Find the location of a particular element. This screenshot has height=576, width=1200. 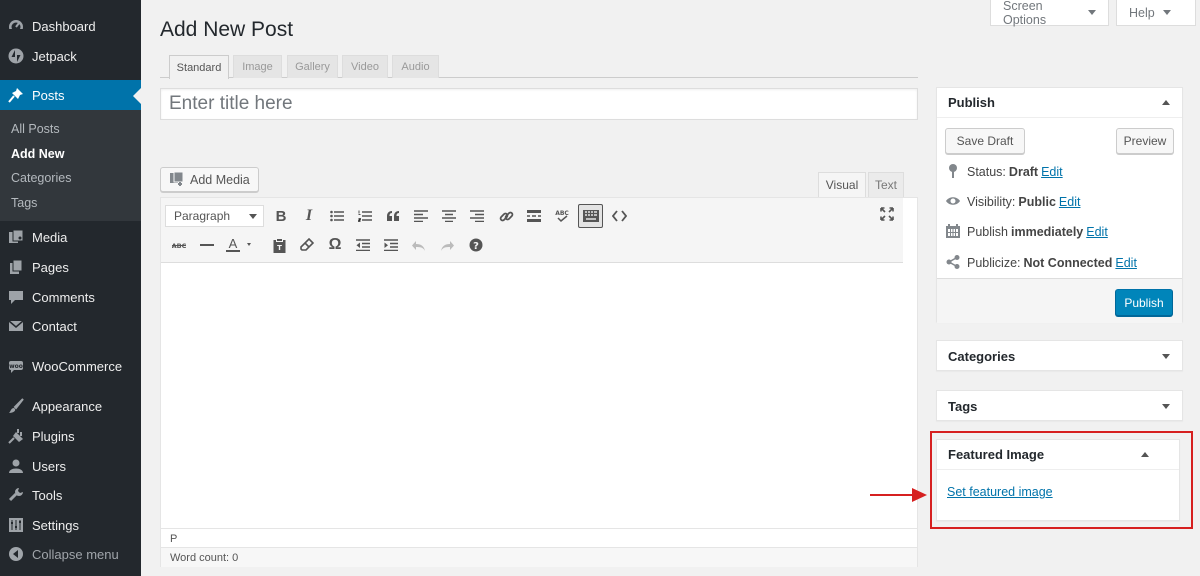

media-icon is located at coordinates (16, 237).